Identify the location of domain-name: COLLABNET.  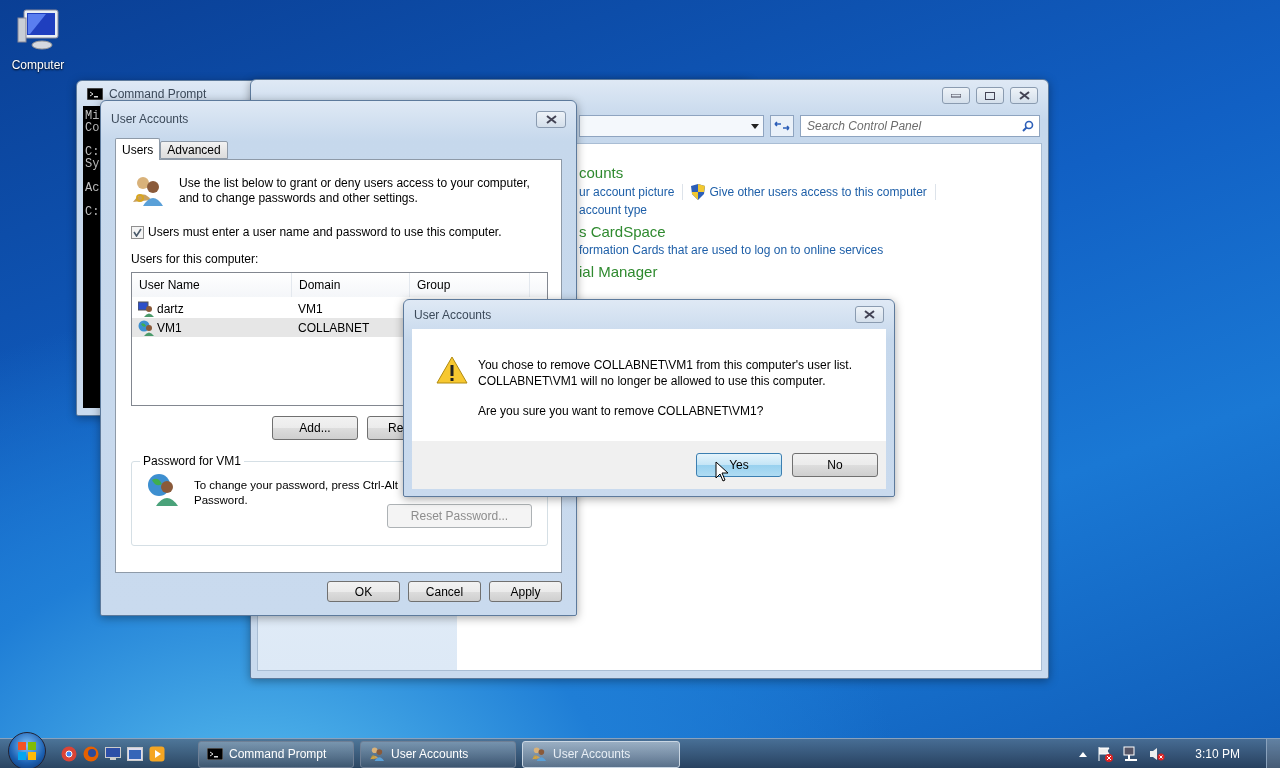
(334, 327).